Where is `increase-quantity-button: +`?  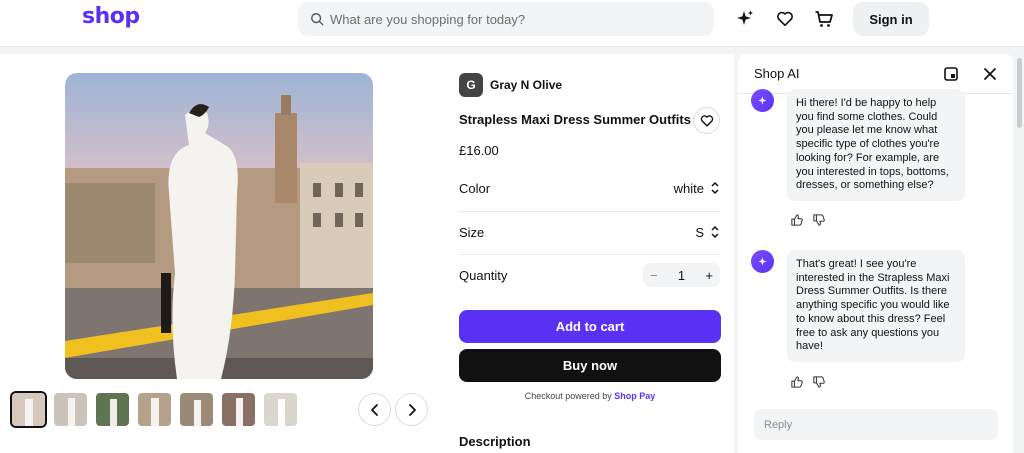
increase-quantity-button: + is located at coordinates (709, 275).